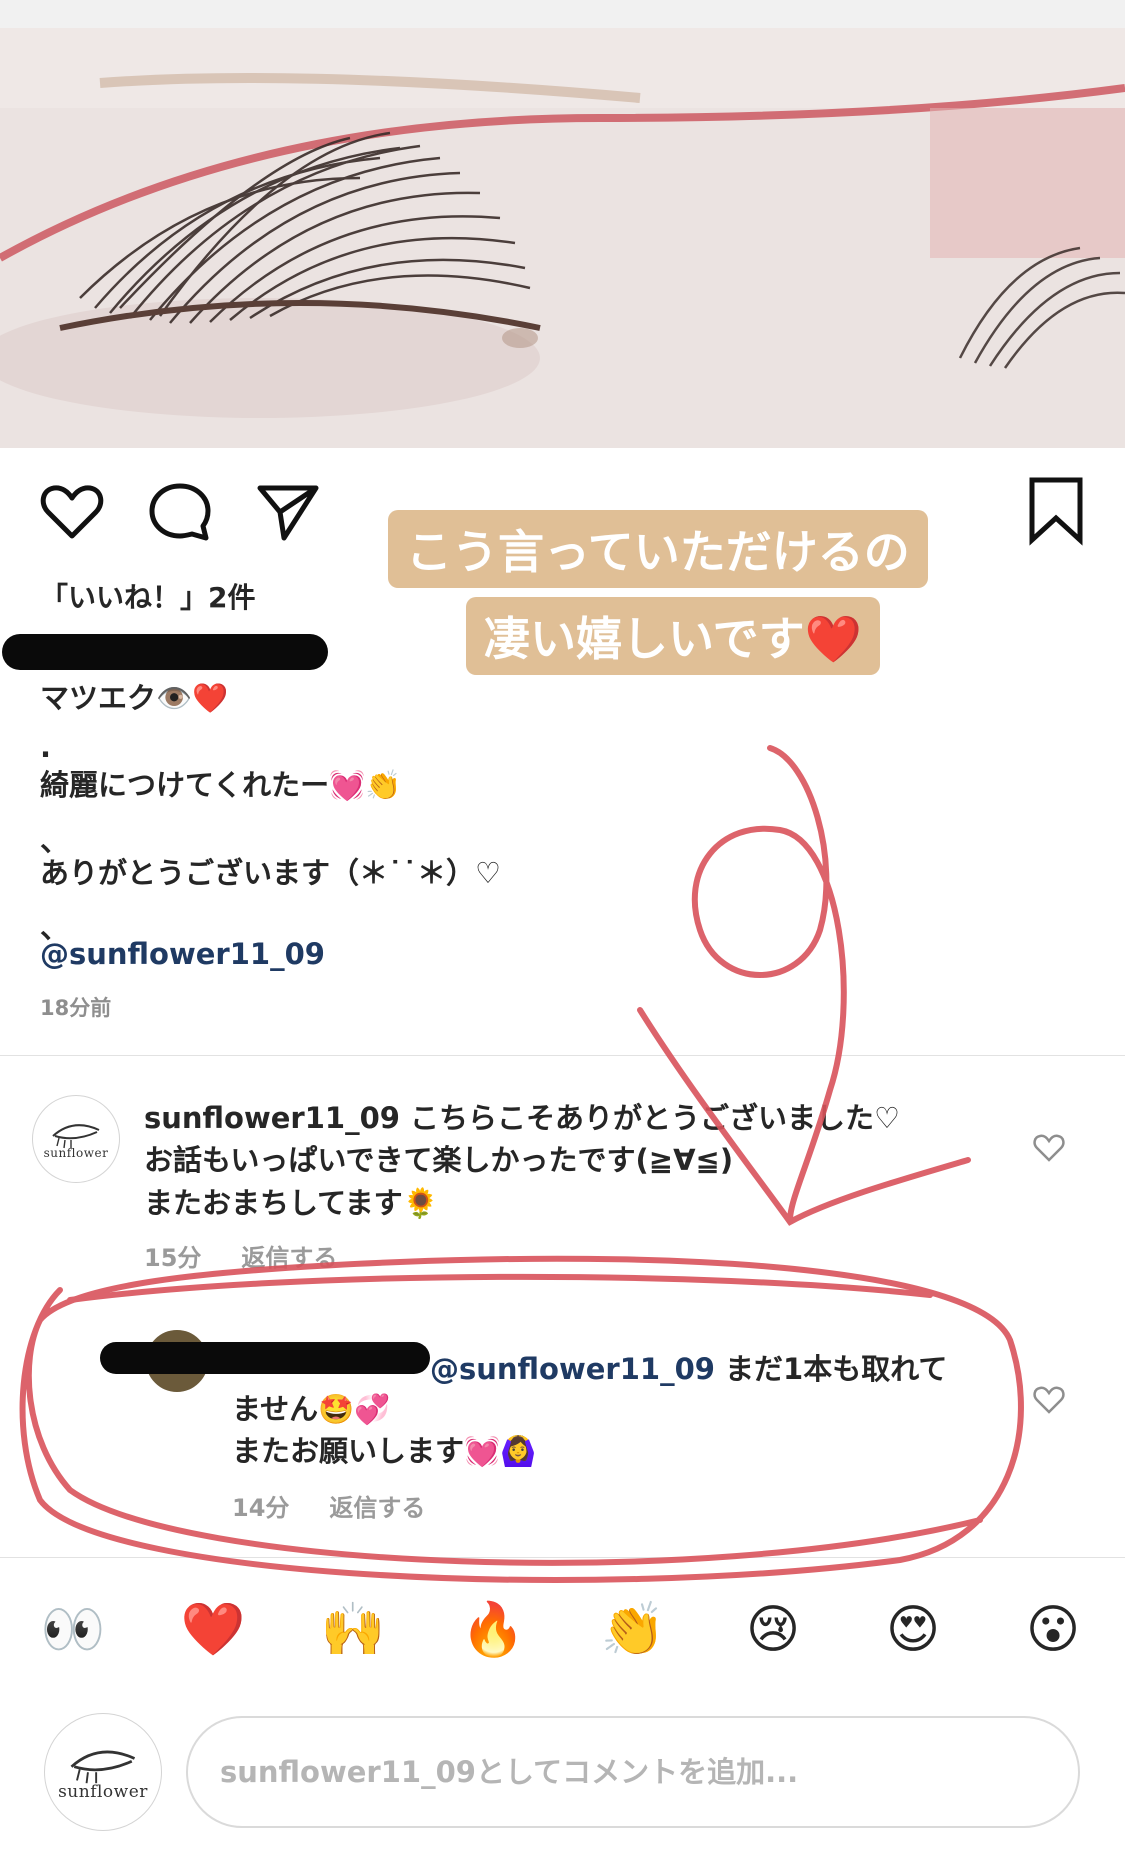  I want to click on comment-meta: 15分 返信する, so click(240, 1255).